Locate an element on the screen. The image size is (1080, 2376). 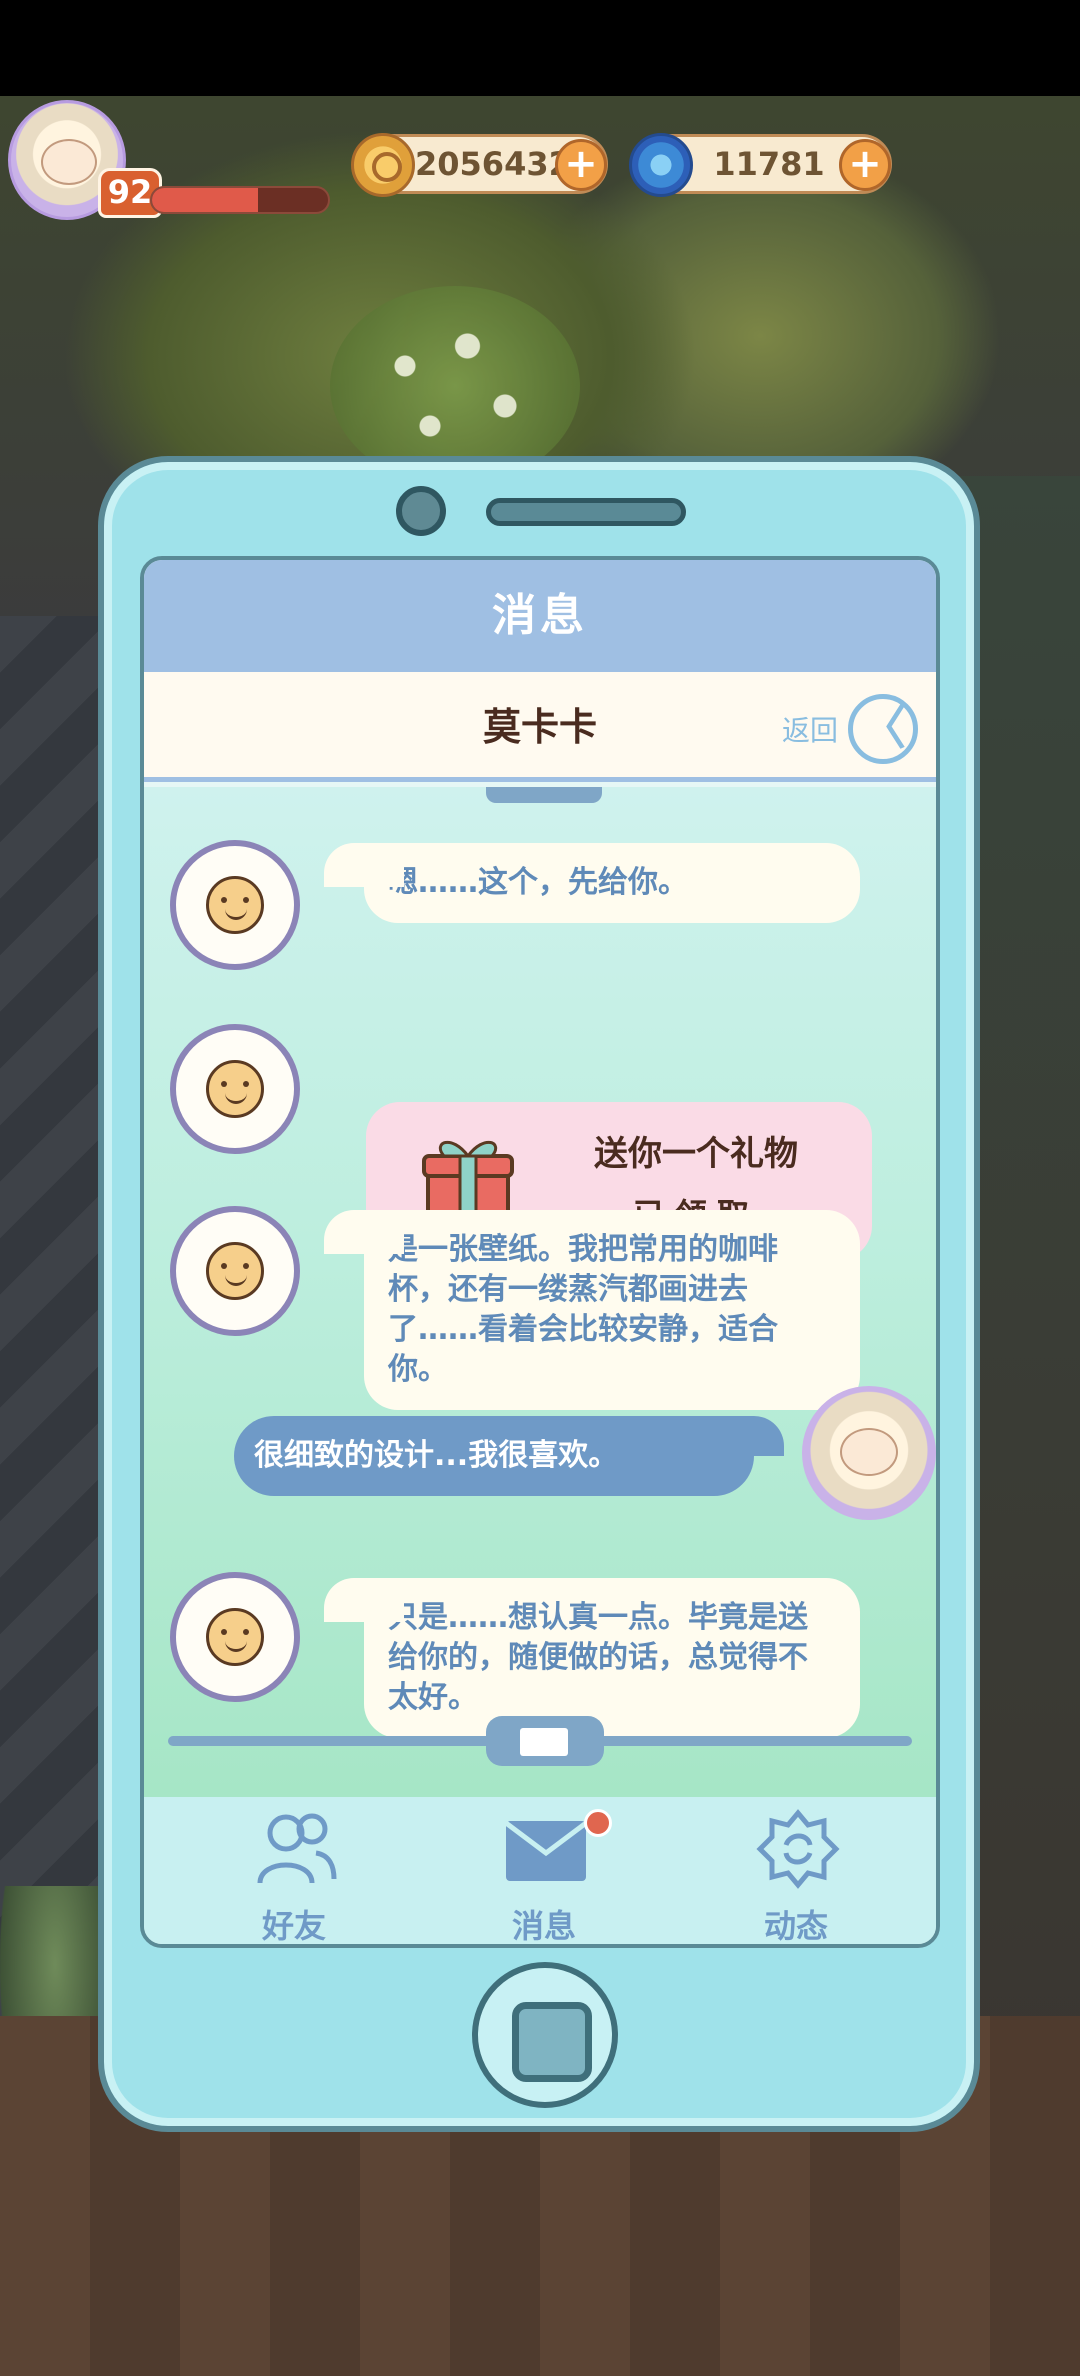
back-button: 返回 〈 is located at coordinates (850, 729).